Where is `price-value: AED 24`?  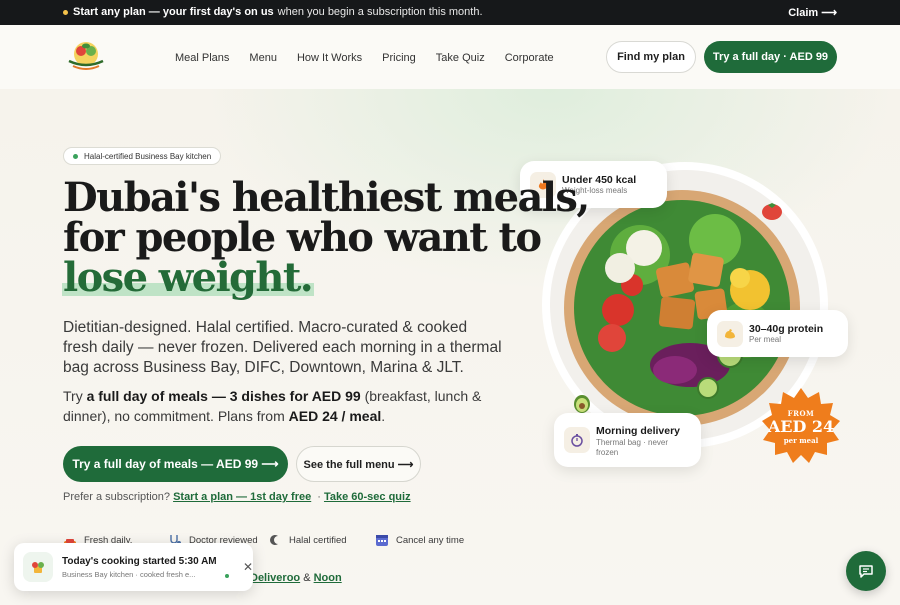
price-value: AED 24 is located at coordinates (801, 426).